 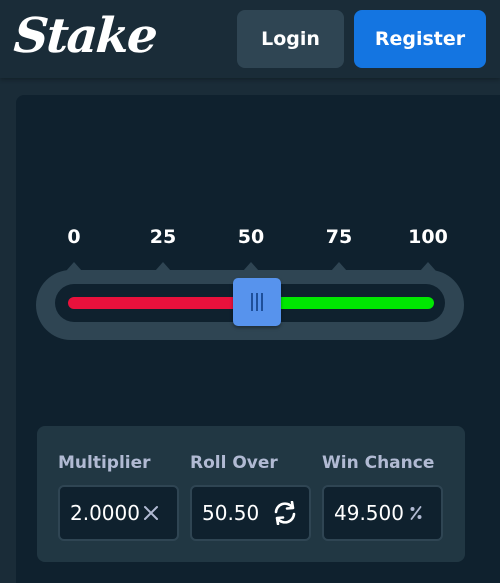 I want to click on top-header: Stake Login Register, so click(x=250, y=39).